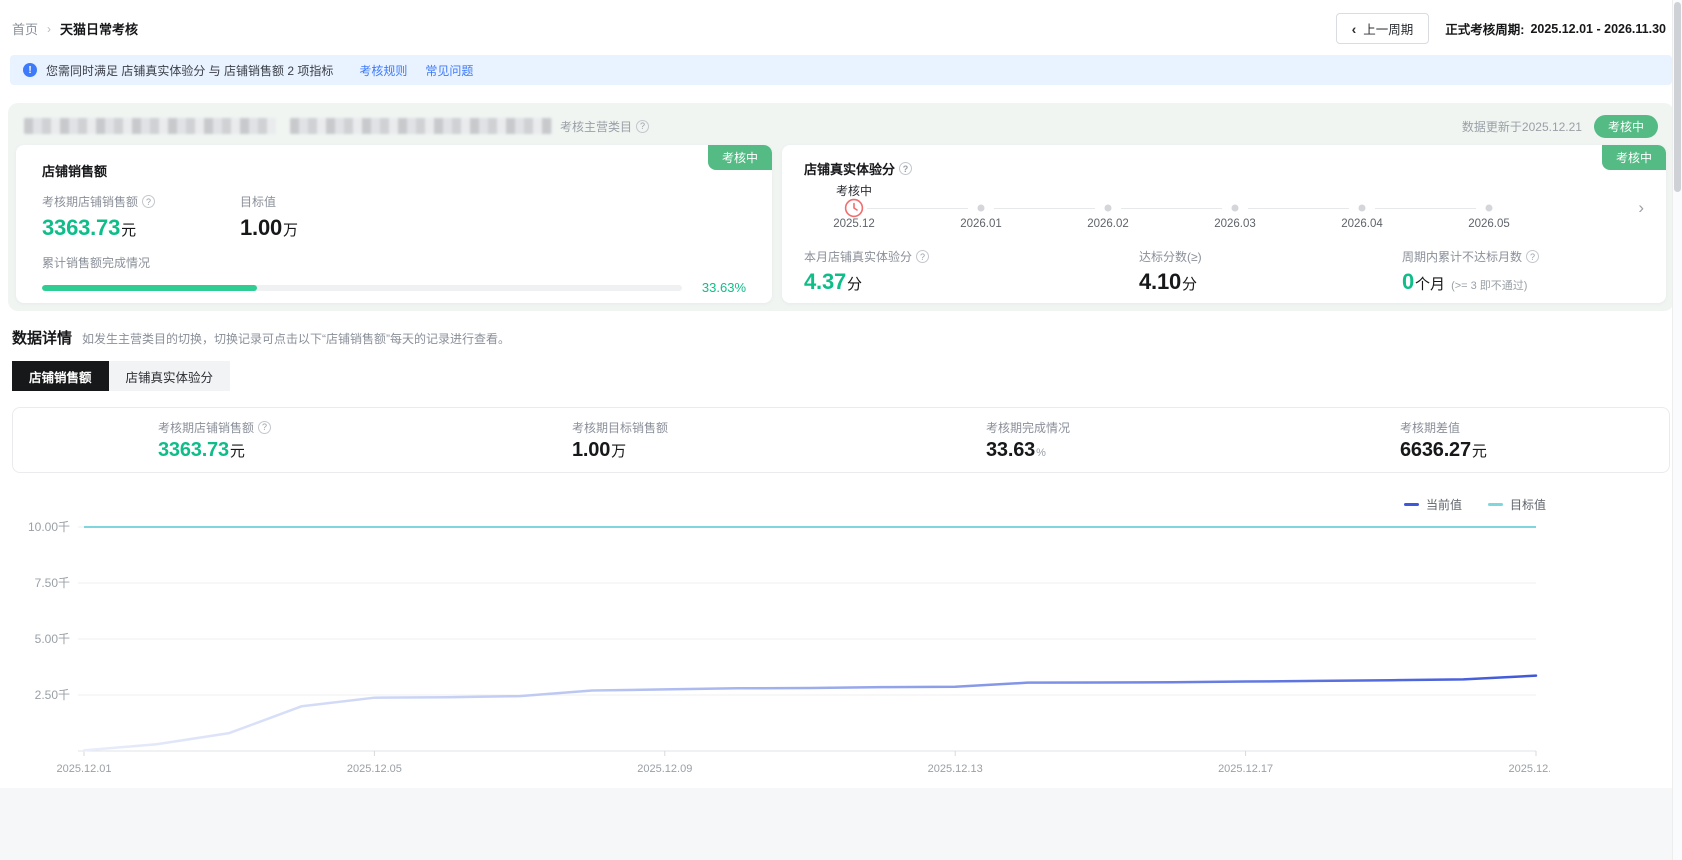 The image size is (1682, 860). I want to click on stat-label: 考核期目标销售额, so click(620, 427).